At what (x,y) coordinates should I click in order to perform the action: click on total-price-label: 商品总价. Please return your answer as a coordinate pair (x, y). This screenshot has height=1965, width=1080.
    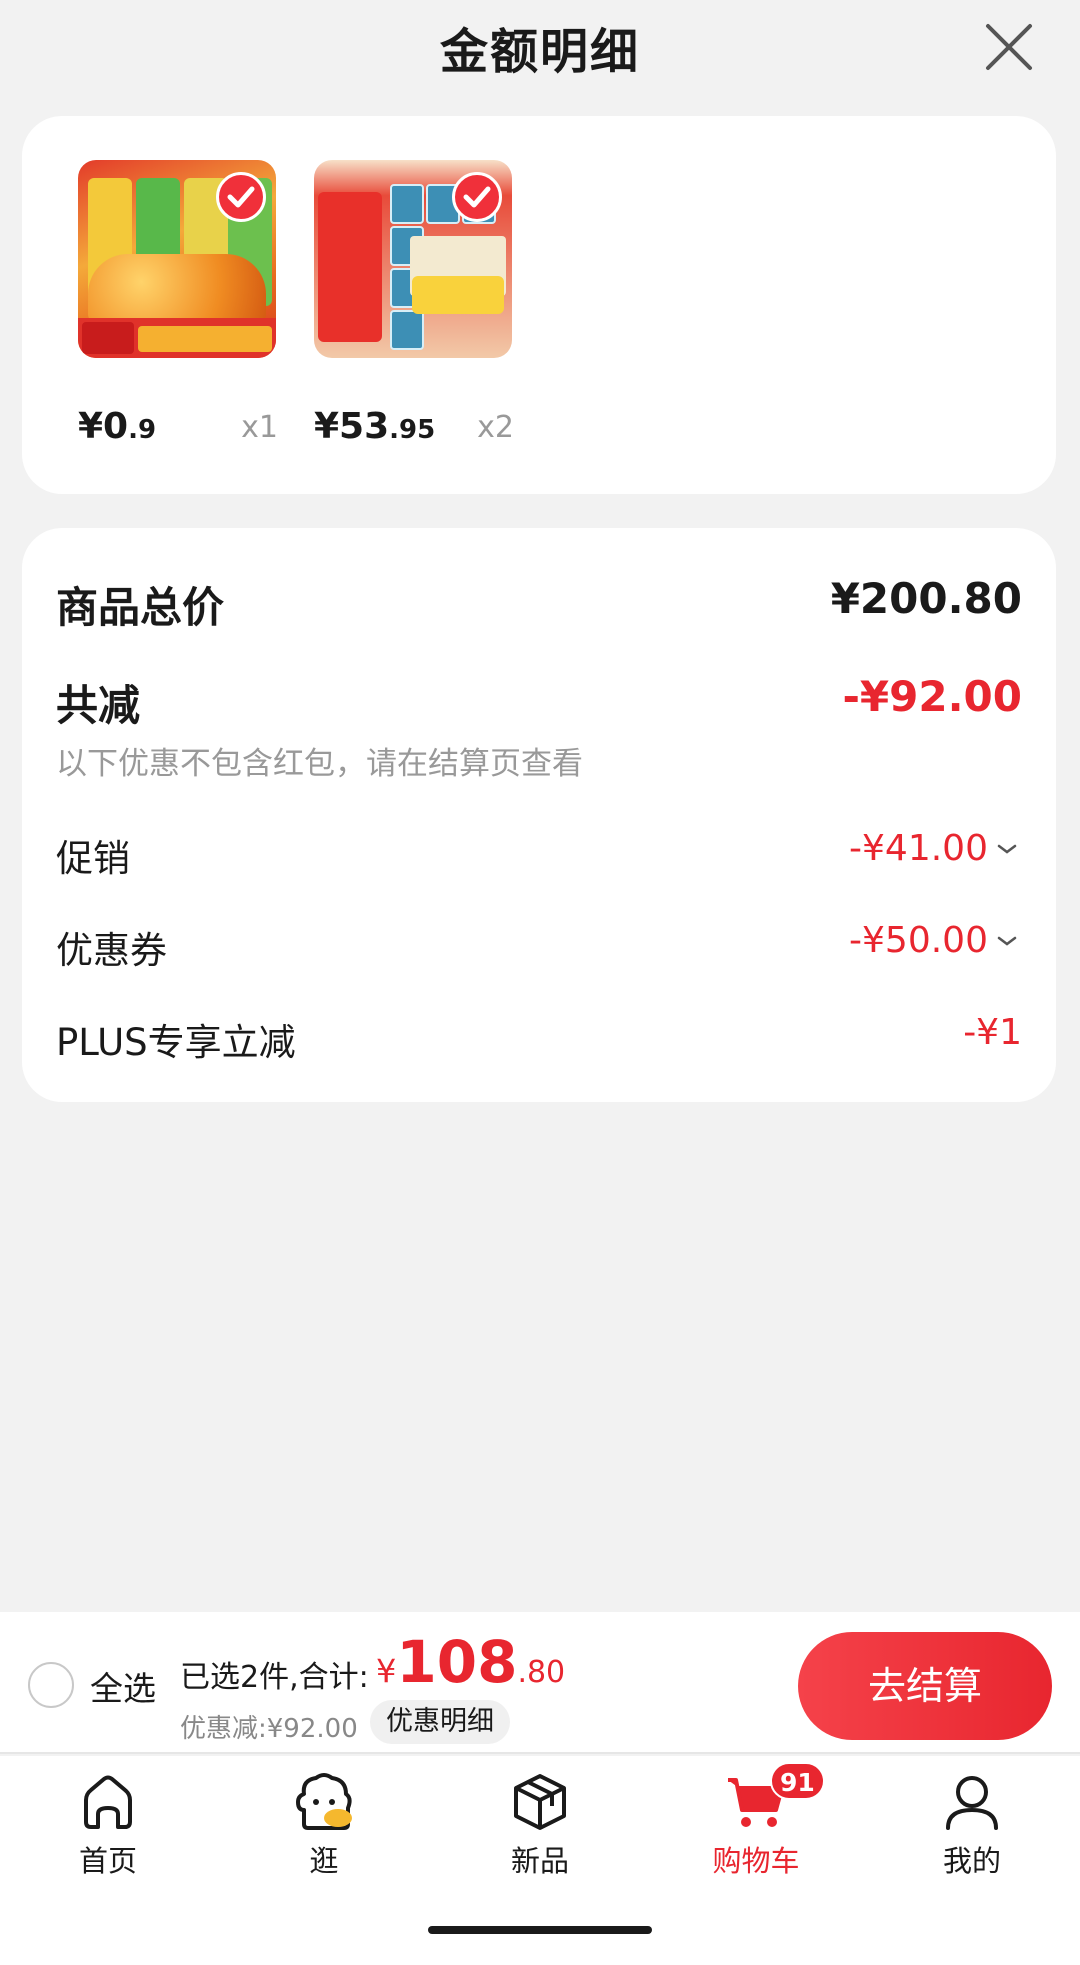
    Looking at the image, I should click on (140, 607).